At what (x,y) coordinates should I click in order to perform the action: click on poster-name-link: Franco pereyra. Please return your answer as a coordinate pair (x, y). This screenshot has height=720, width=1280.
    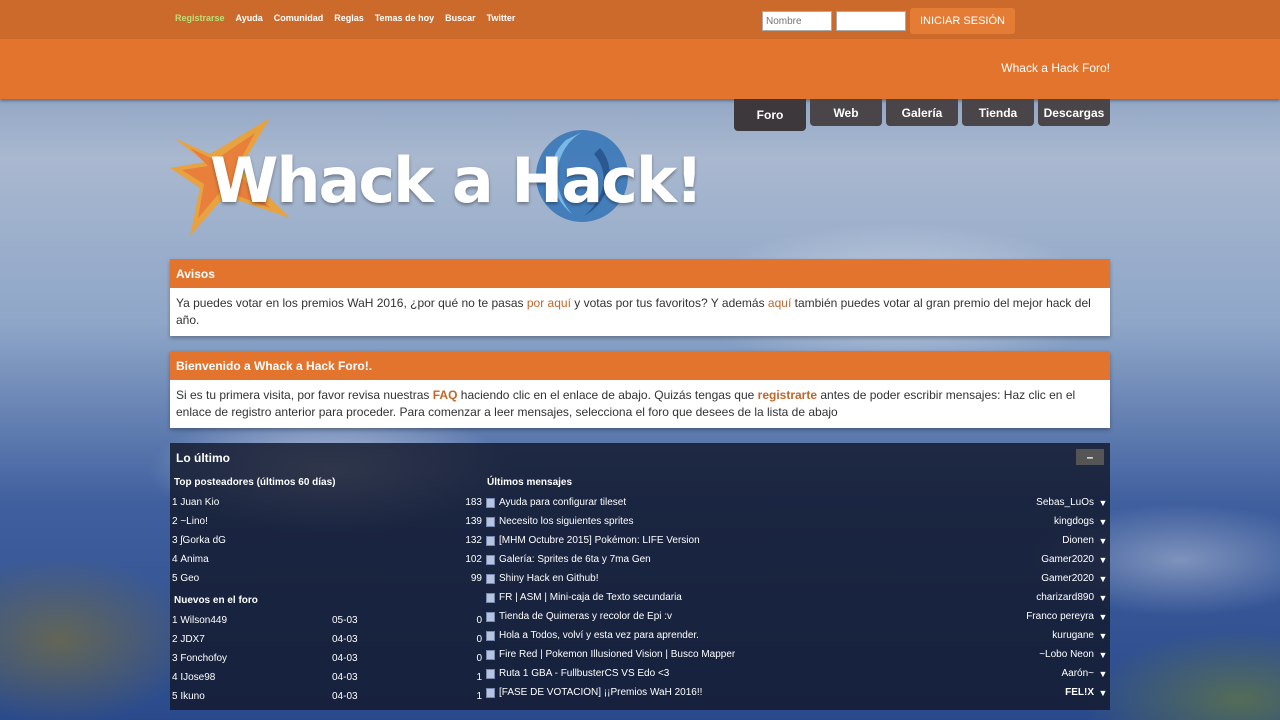
    Looking at the image, I should click on (1060, 616).